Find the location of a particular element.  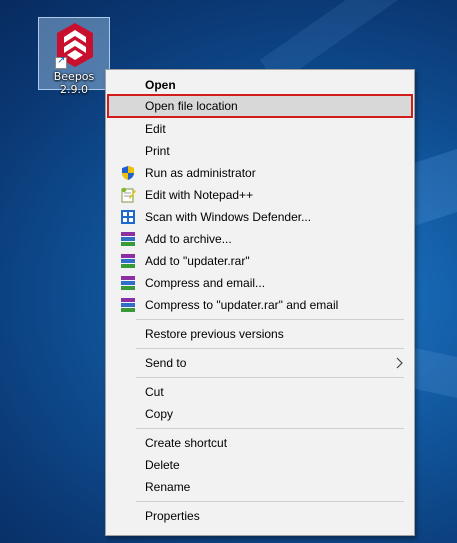

menu-item-add-to-updater-rar: Add to "updater.rar" is located at coordinates (260, 261).